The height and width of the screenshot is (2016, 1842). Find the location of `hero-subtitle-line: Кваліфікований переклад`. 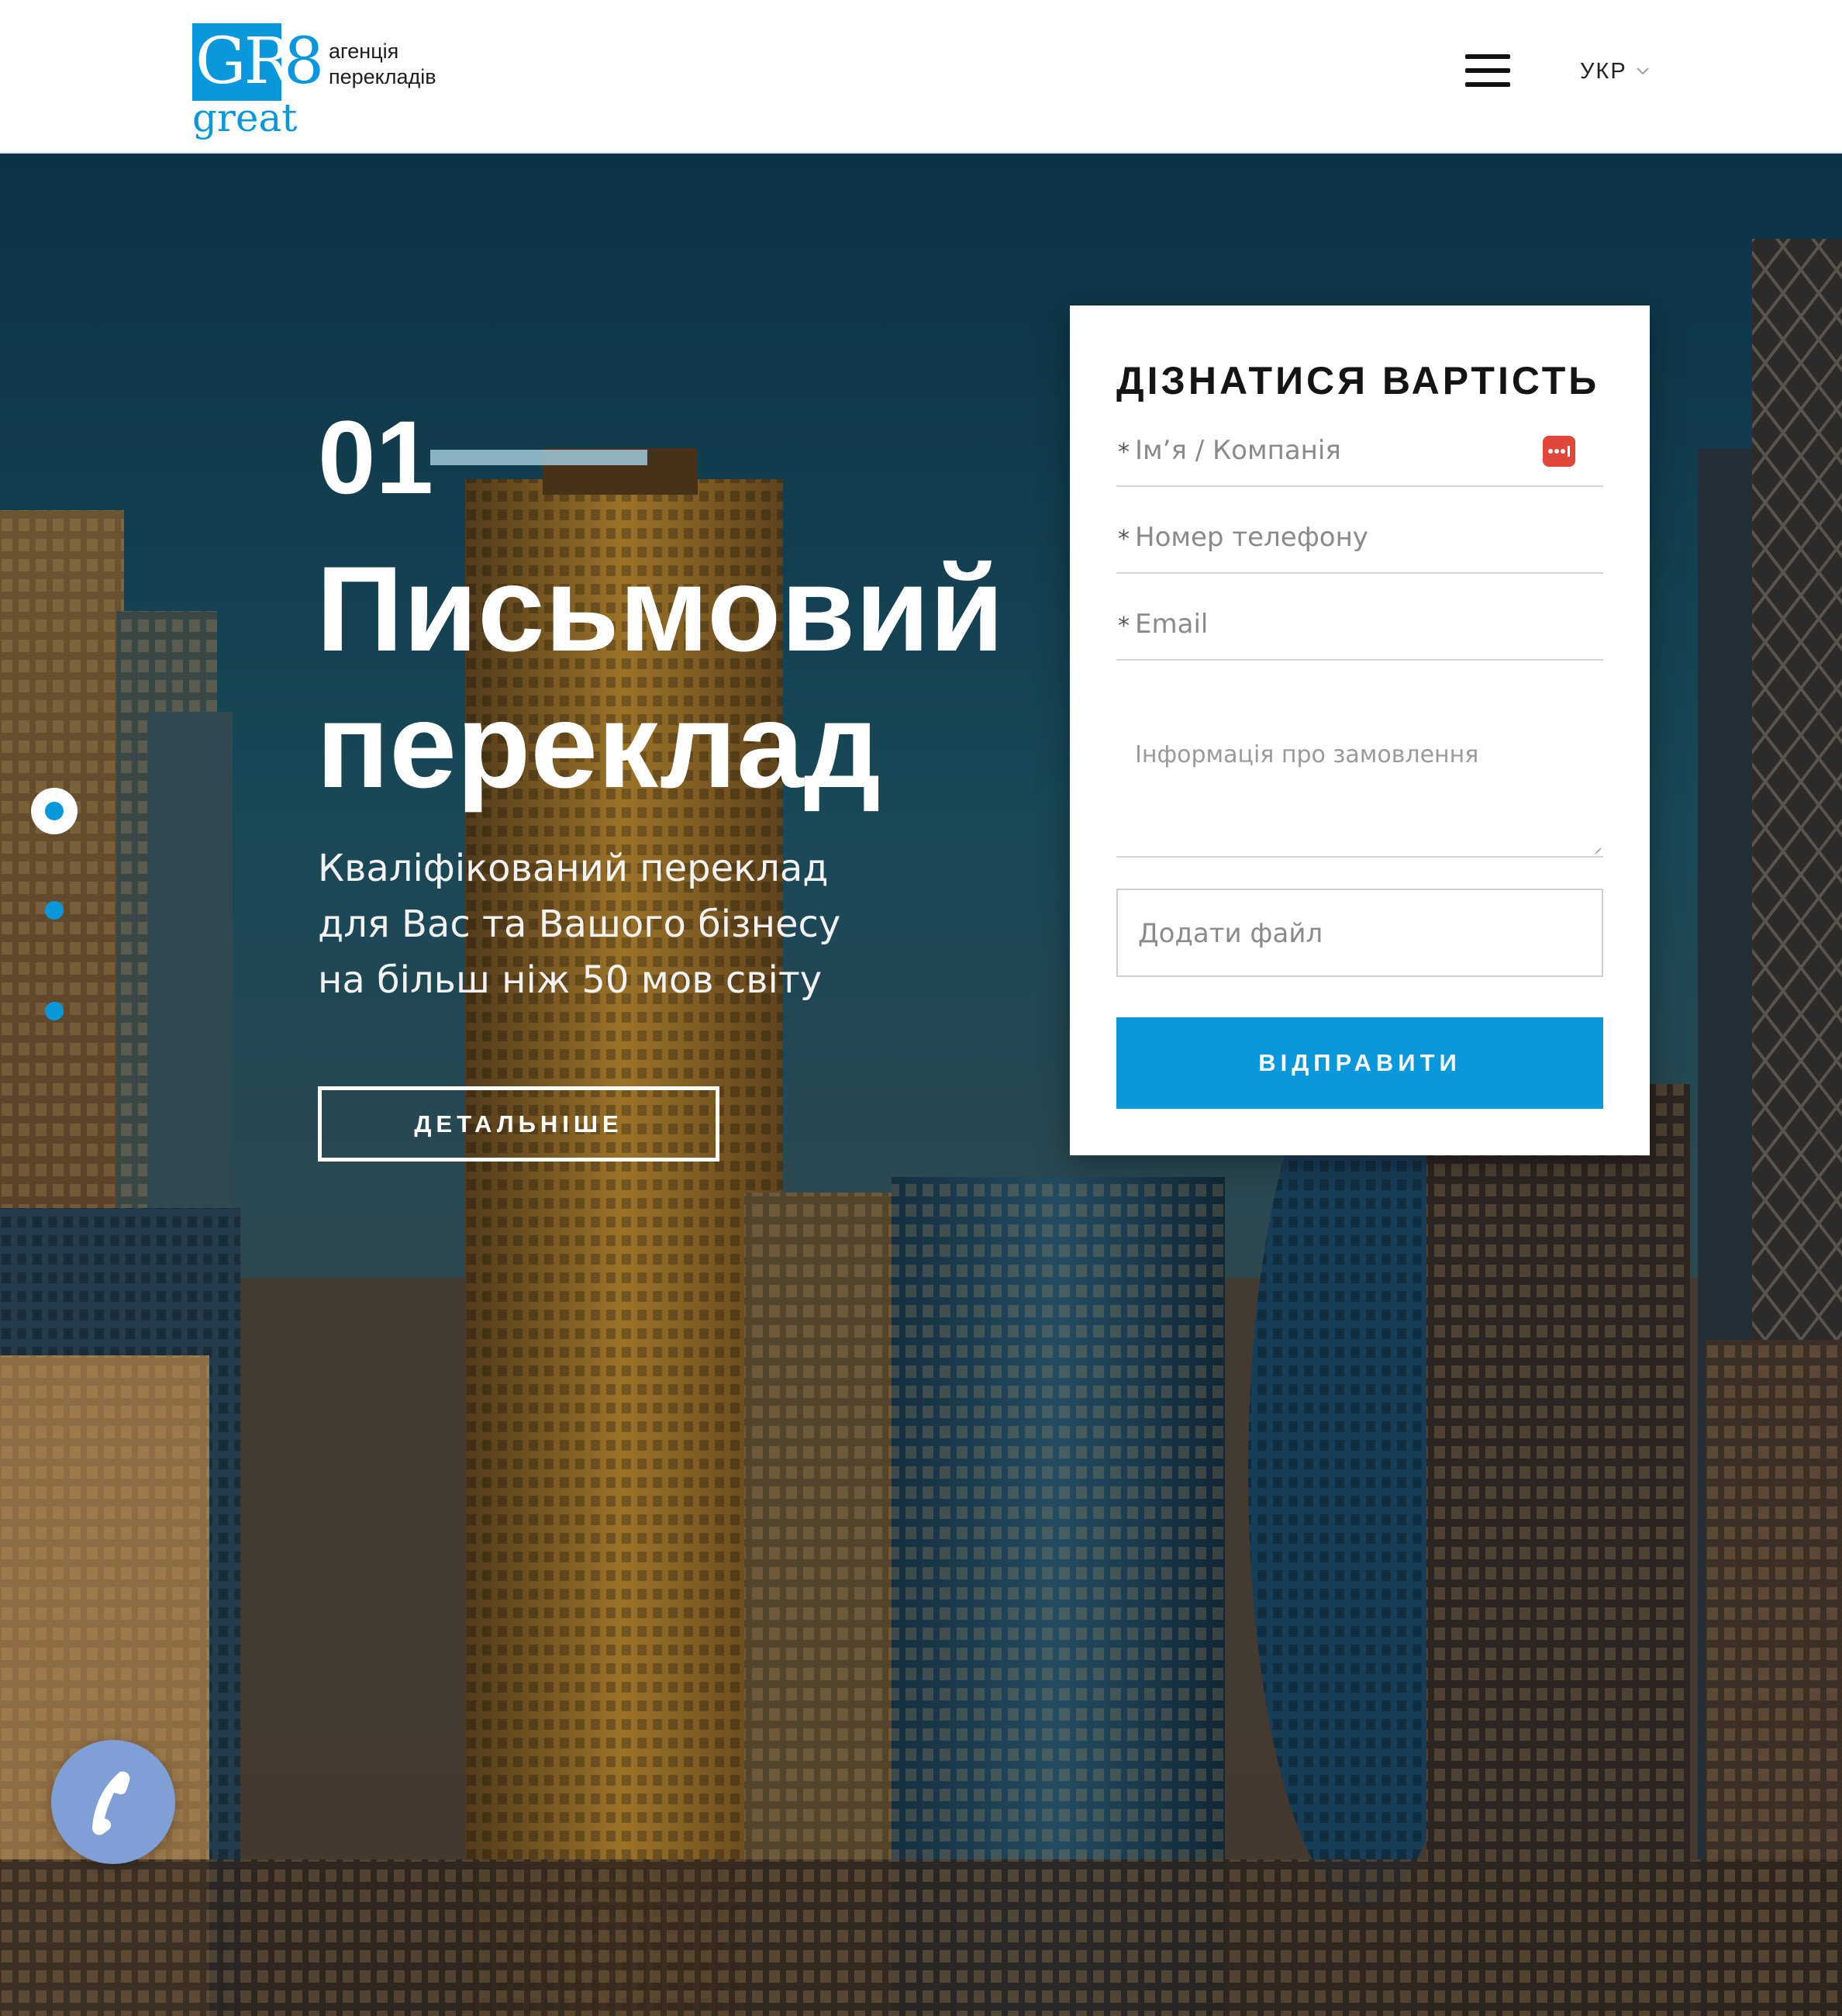

hero-subtitle-line: Кваліфікований переклад is located at coordinates (573, 868).